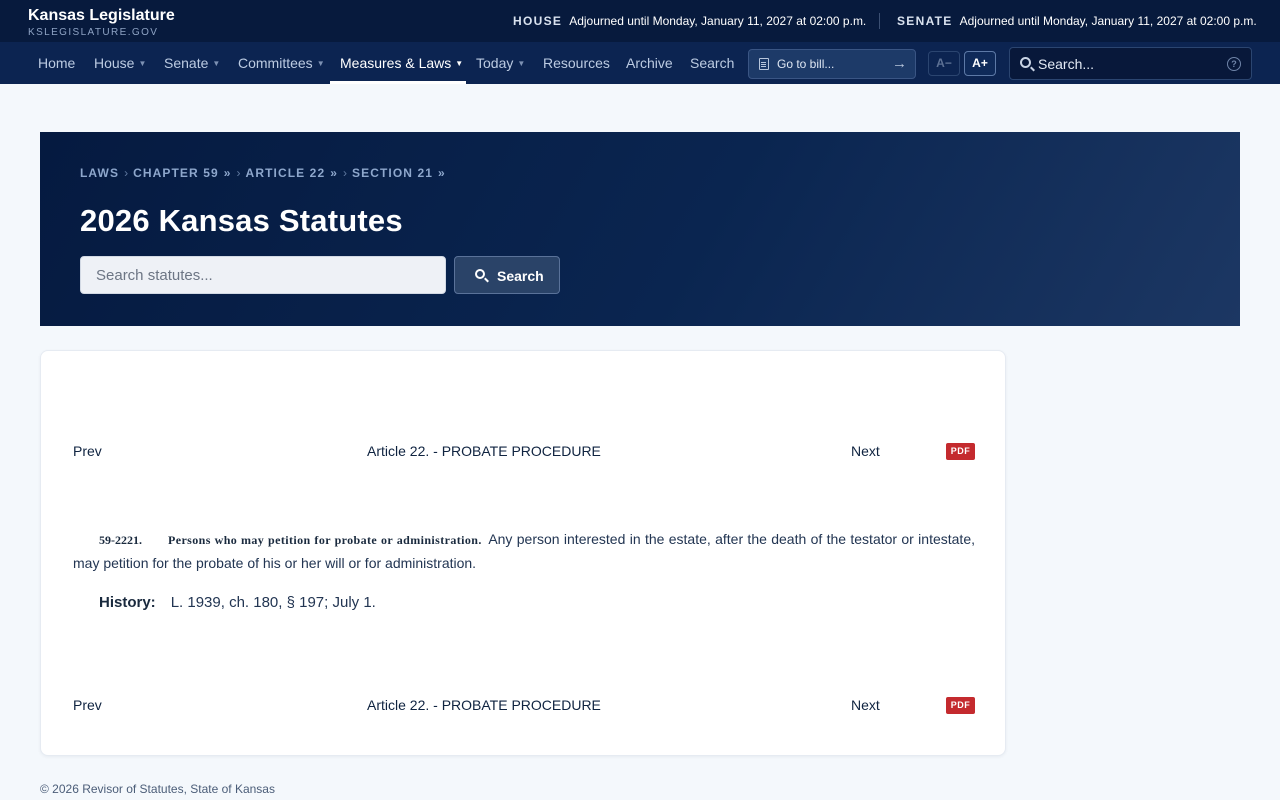 The image size is (1280, 800). I want to click on nav-resources: Resources, so click(576, 63).